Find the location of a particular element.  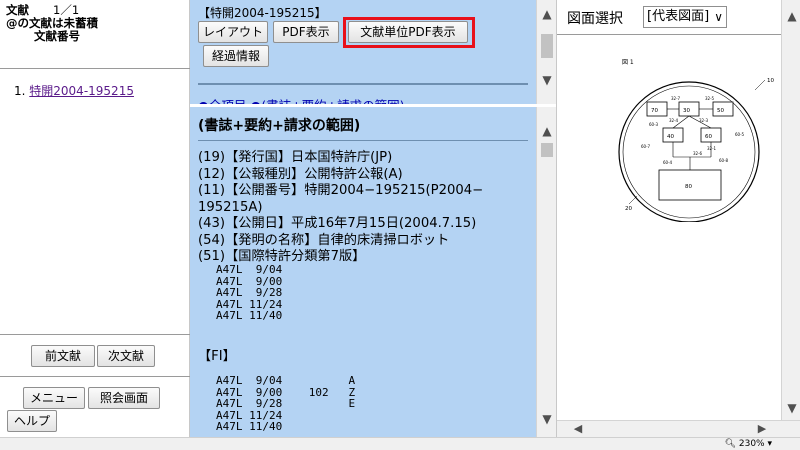

list-item-index: 1. is located at coordinates (20, 91).